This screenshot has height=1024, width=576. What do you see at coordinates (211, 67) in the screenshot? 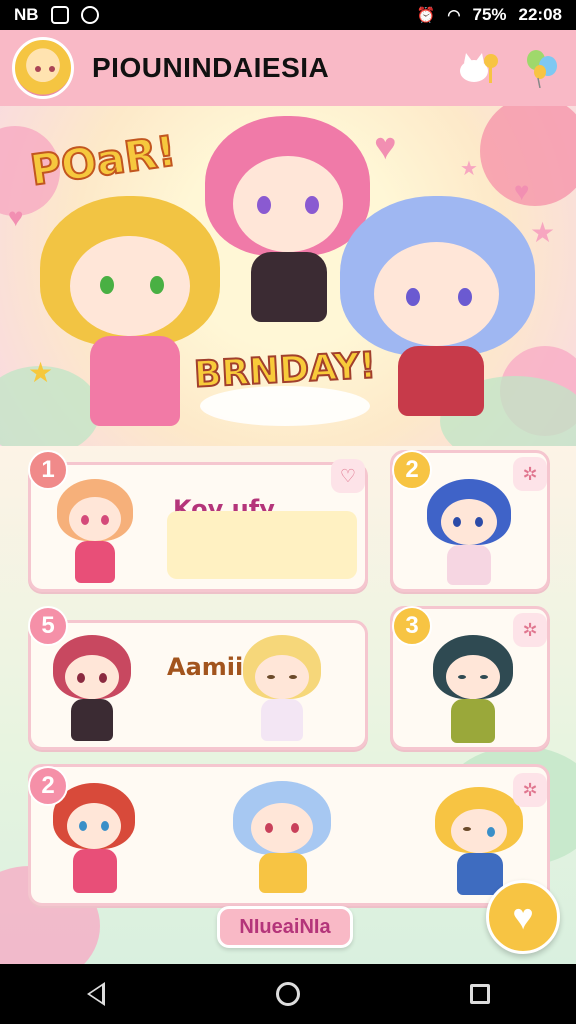
I see `app-title: PIOUNINDAIESIA` at bounding box center [211, 67].